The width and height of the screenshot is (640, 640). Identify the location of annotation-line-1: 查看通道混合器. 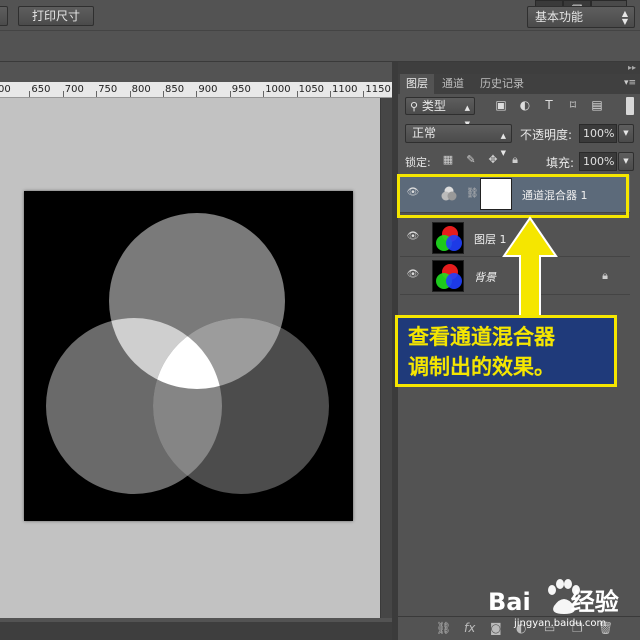
(481, 337).